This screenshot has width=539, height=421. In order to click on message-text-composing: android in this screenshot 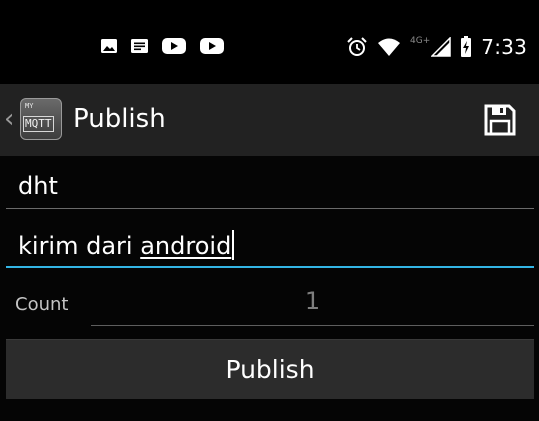, I will do `click(186, 246)`.